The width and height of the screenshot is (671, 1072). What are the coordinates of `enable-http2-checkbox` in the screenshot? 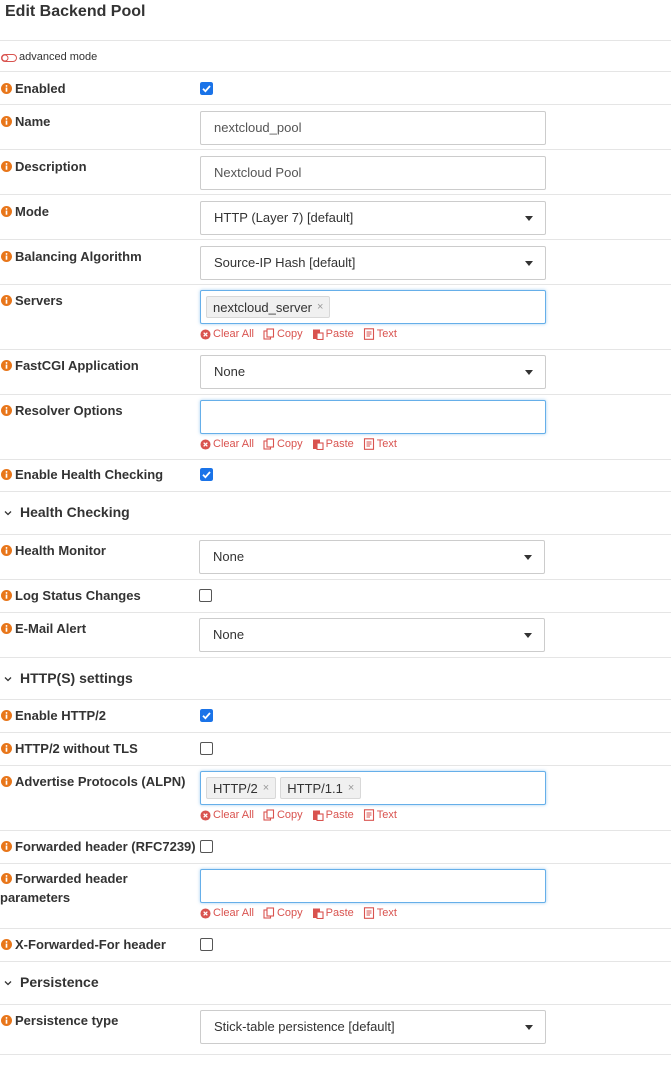 It's located at (206, 715).